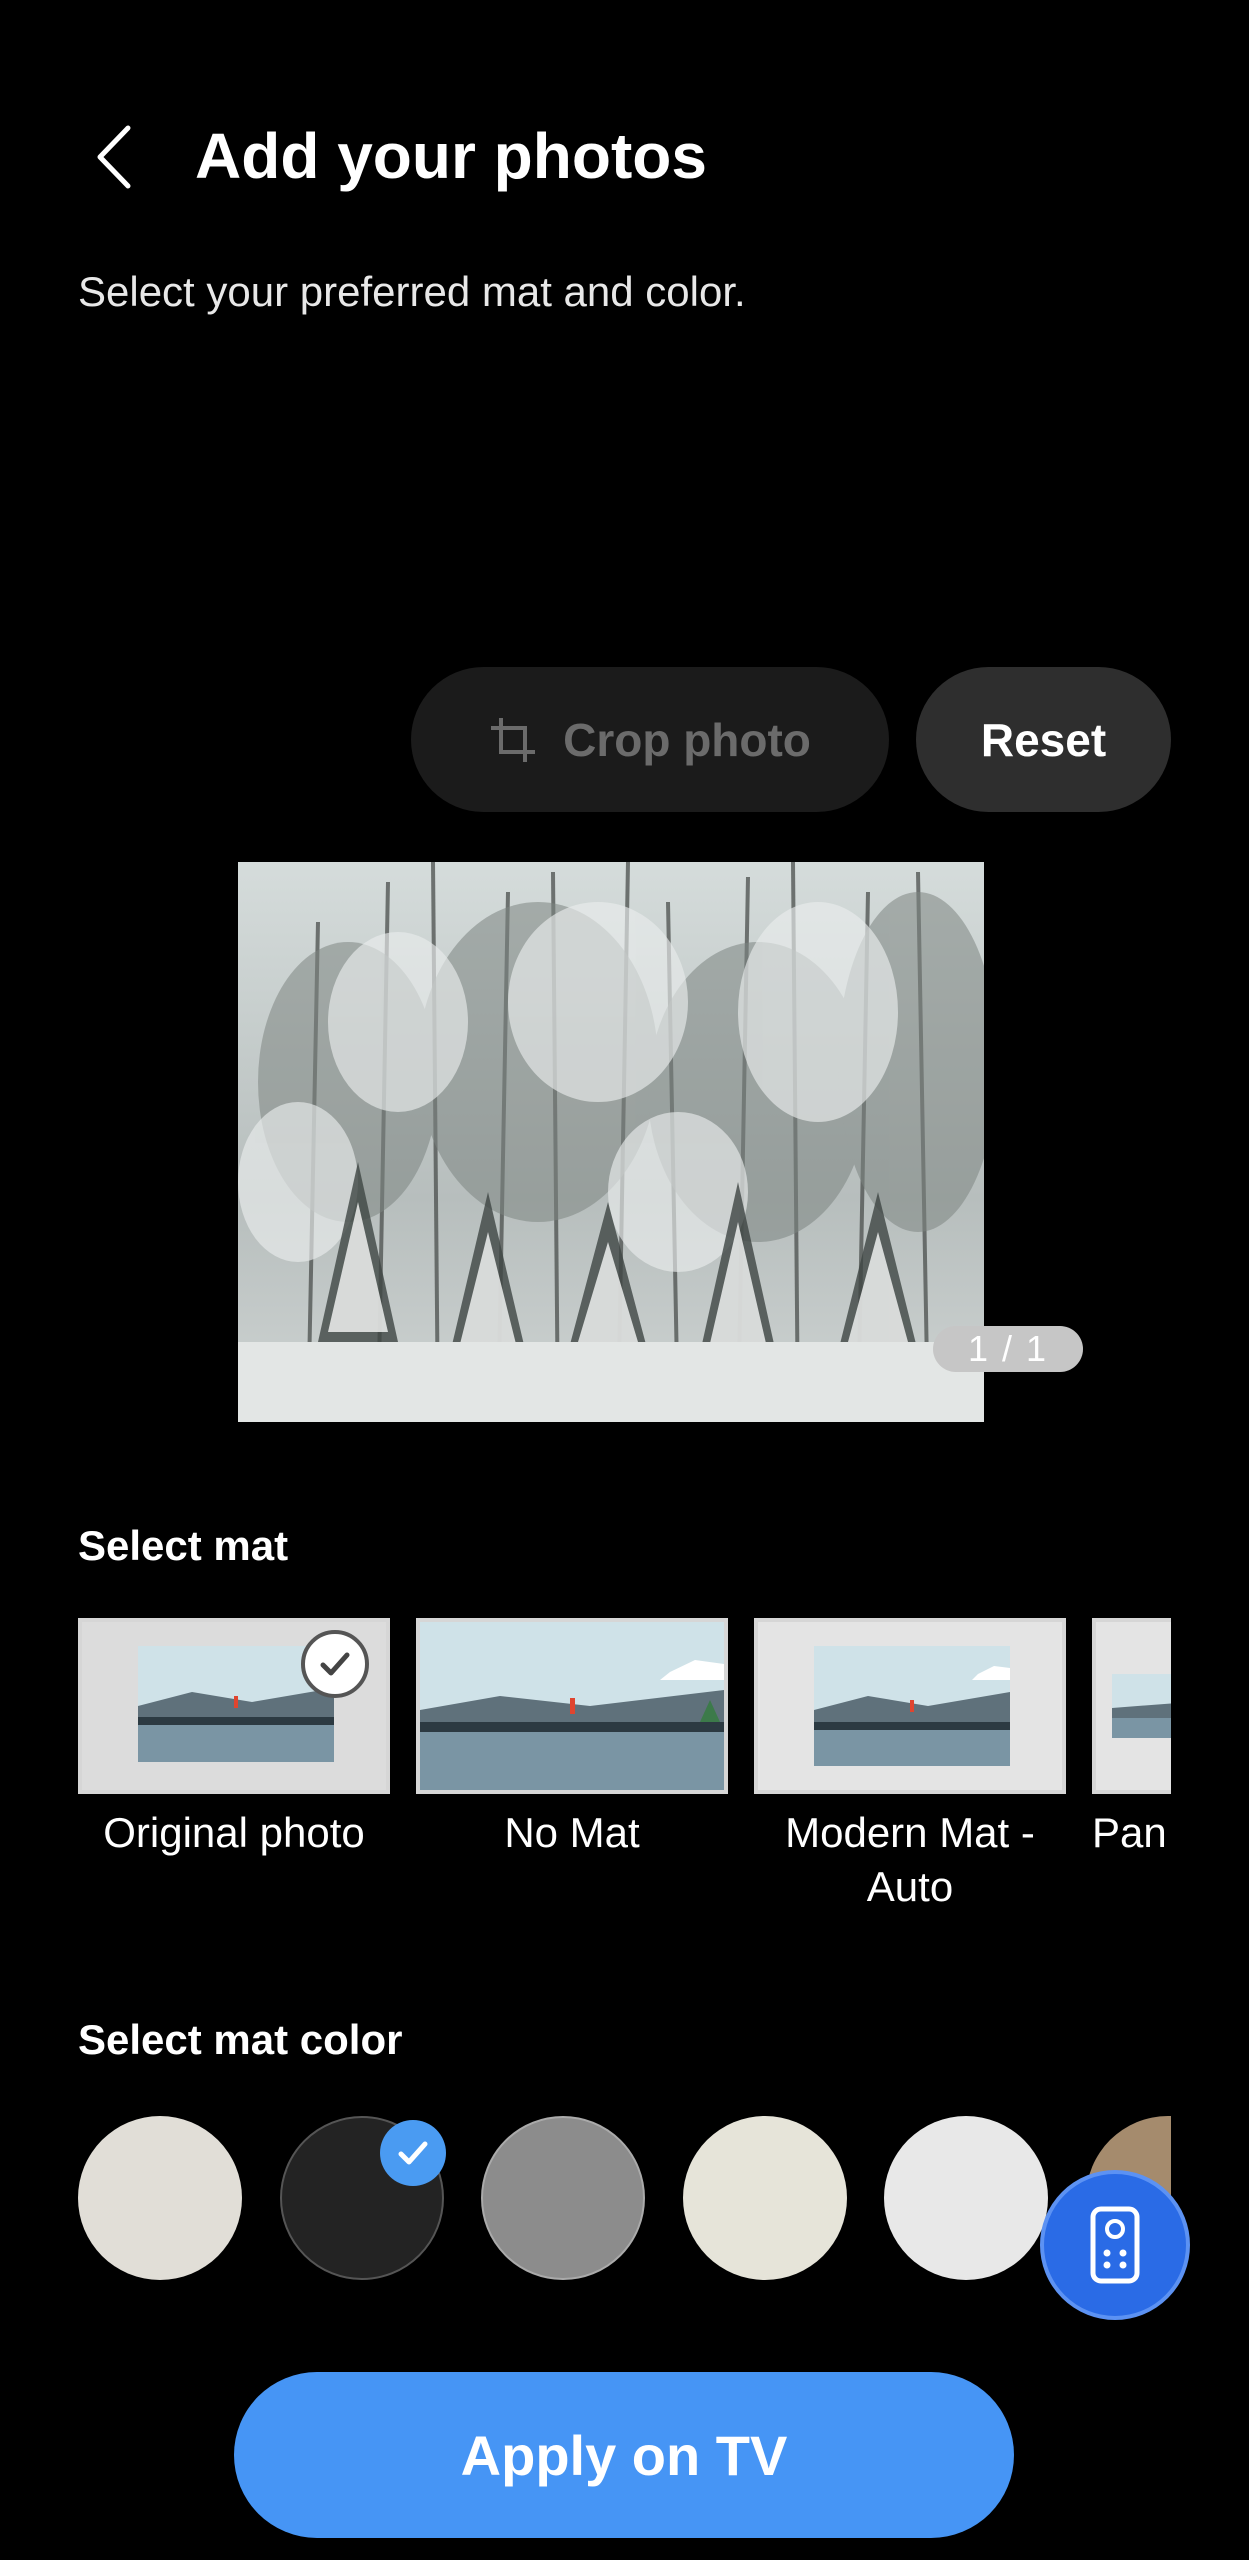 The width and height of the screenshot is (1249, 2560). Describe the element at coordinates (1008, 1349) in the screenshot. I see `page-indicator: 1 / 1` at that location.